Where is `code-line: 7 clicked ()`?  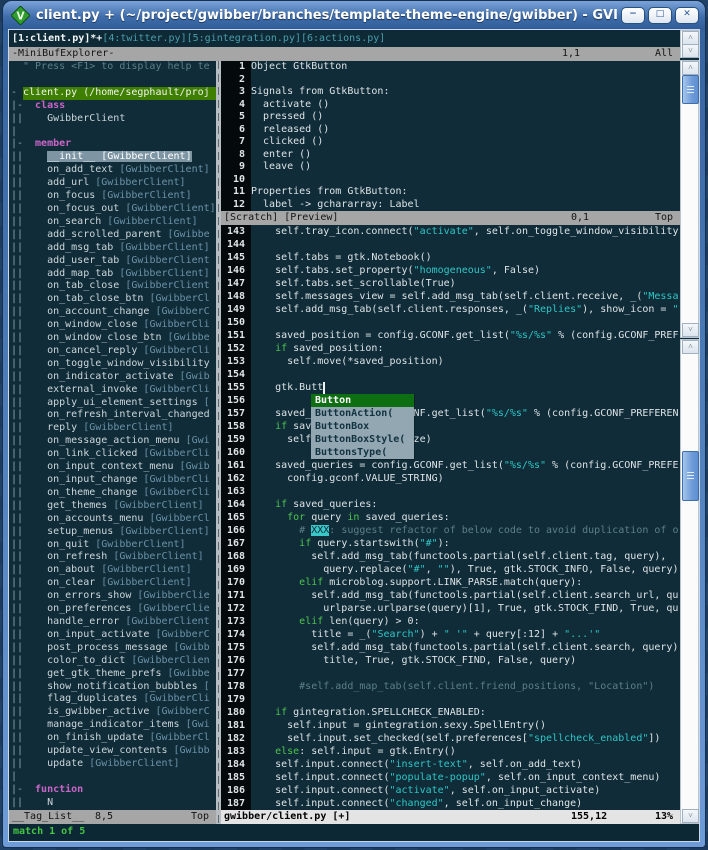 code-line: 7 clicked () is located at coordinates (450, 142).